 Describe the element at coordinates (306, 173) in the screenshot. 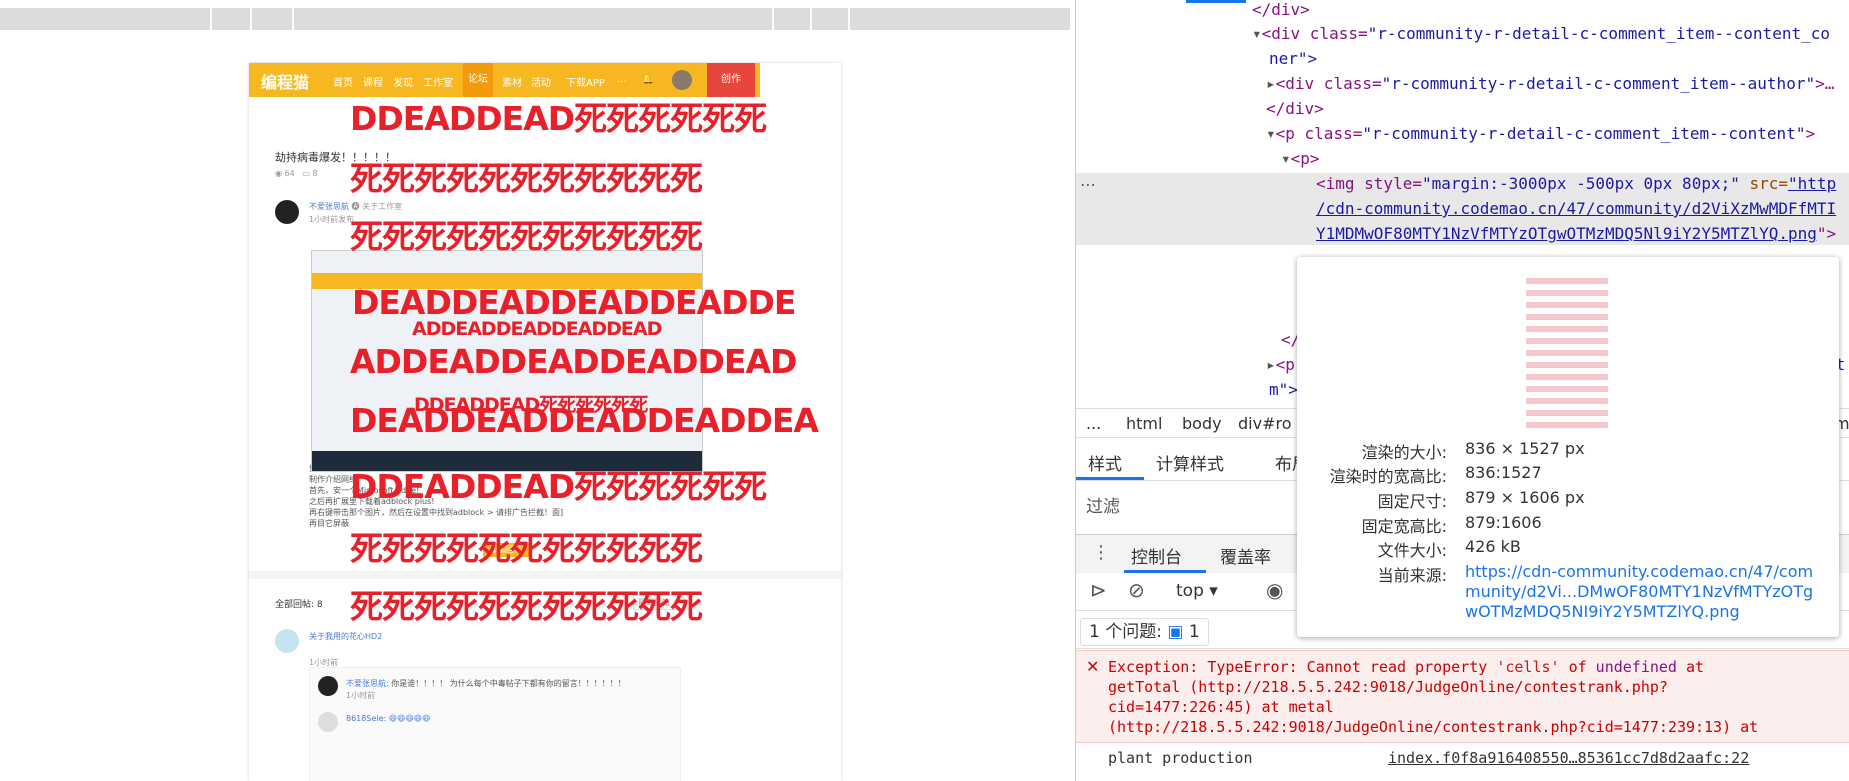

I see `comment-icon: ▭` at that location.